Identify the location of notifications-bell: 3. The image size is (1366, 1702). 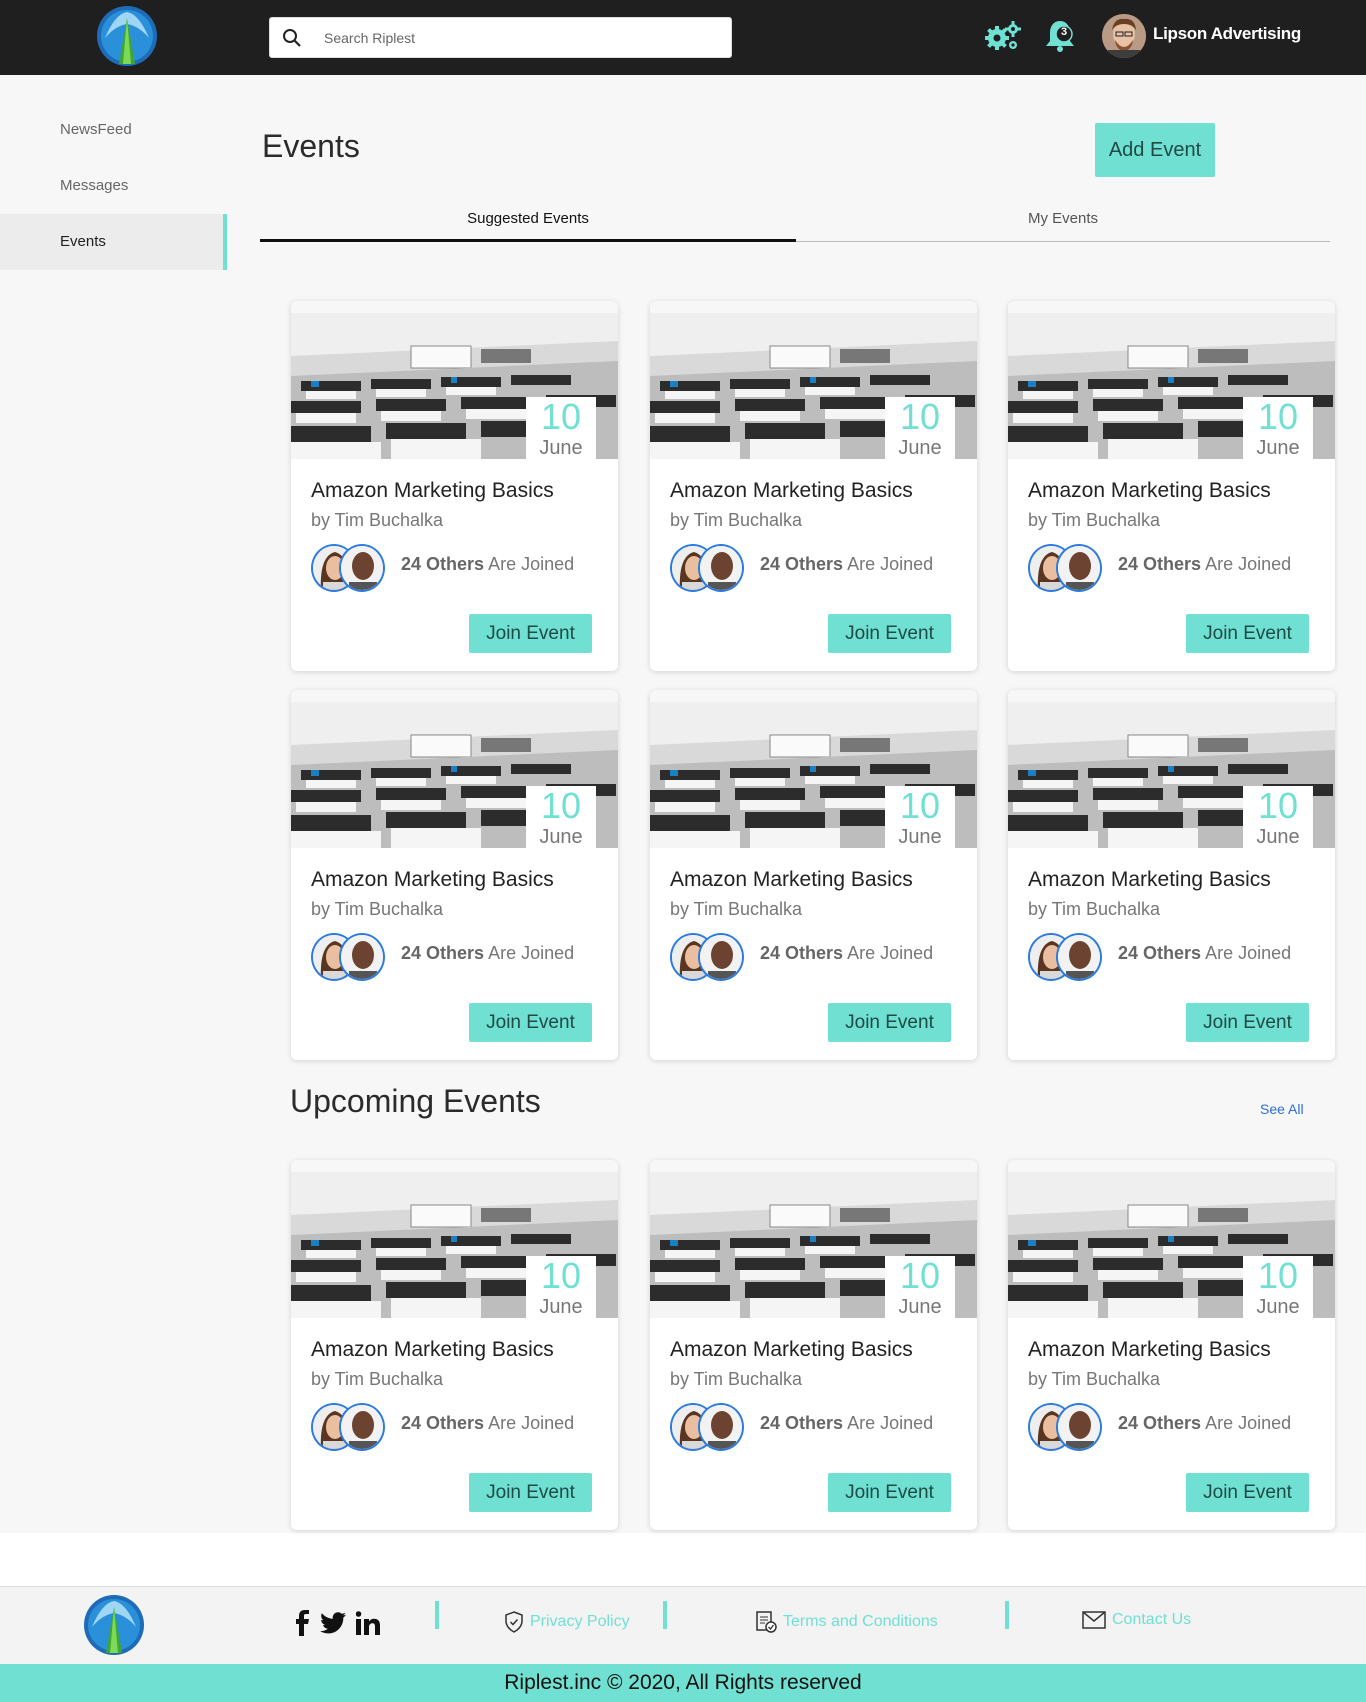
(1060, 36).